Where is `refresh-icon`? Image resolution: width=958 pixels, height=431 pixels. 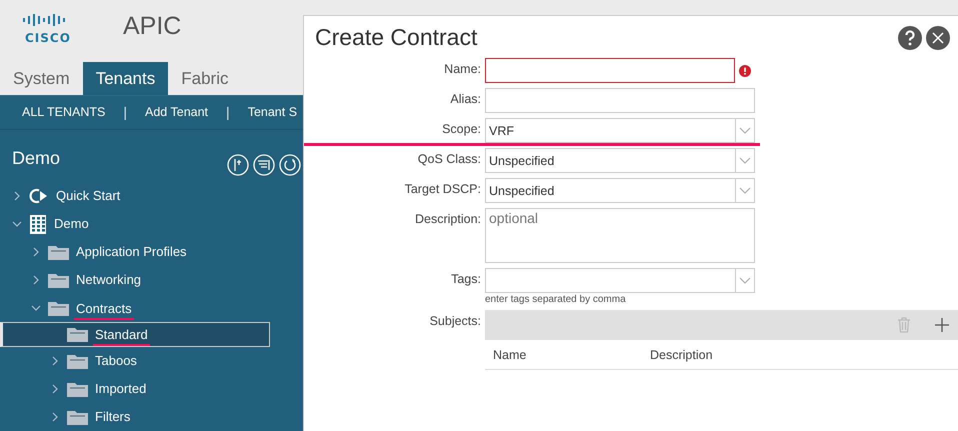
refresh-icon is located at coordinates (290, 165).